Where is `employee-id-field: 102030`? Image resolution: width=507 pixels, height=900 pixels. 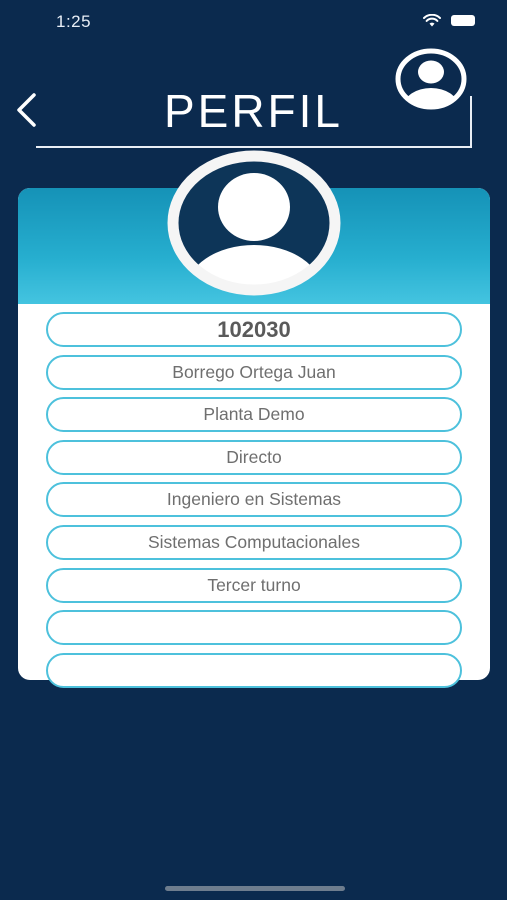 employee-id-field: 102030 is located at coordinates (254, 329).